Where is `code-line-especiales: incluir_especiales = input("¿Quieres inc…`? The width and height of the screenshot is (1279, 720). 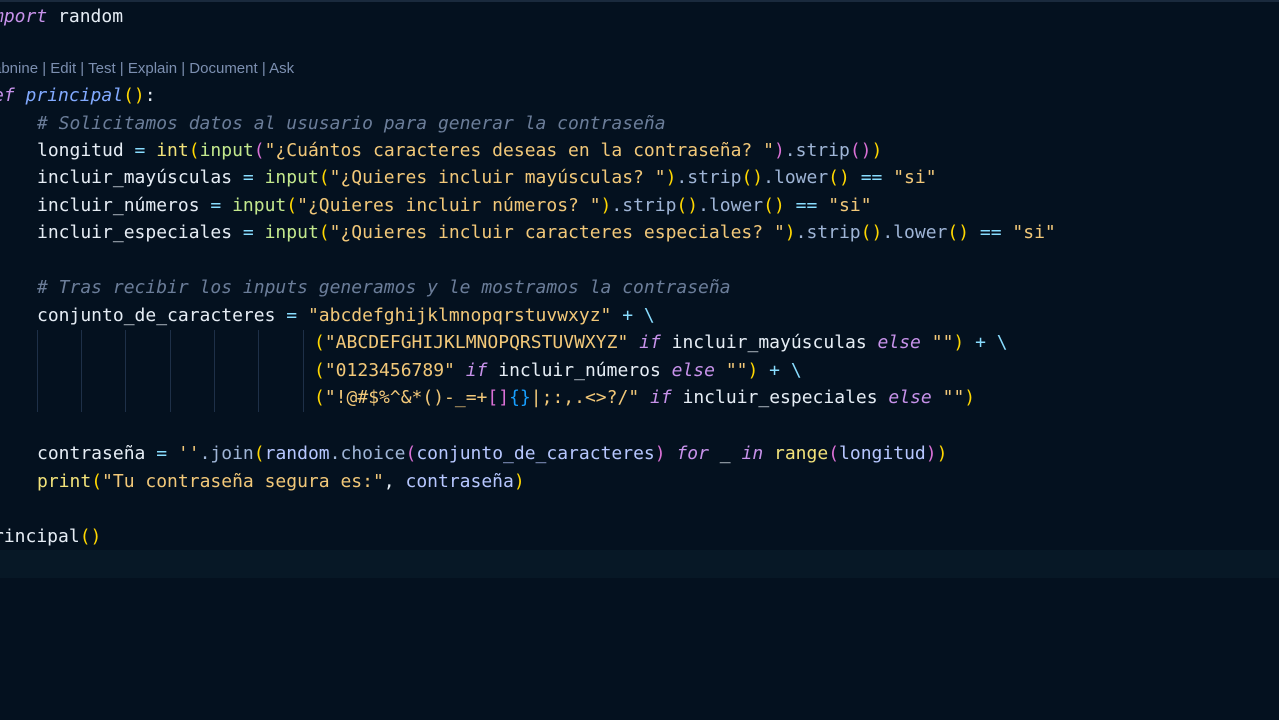
code-line-especiales: incluir_especiales = input("¿Quieres inc… is located at coordinates (546, 232).